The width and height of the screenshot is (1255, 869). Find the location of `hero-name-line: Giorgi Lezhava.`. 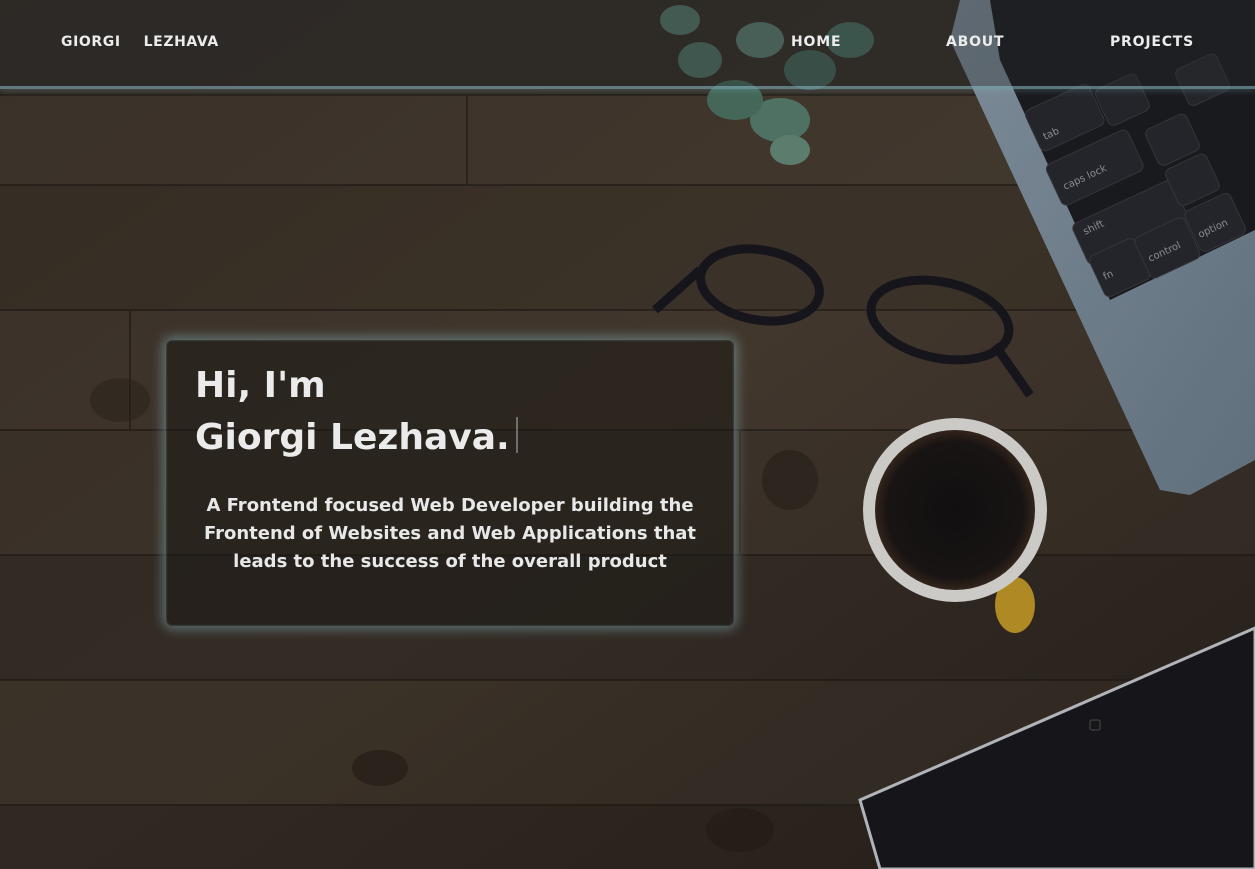

hero-name-line: Giorgi Lezhava. is located at coordinates (356, 438).